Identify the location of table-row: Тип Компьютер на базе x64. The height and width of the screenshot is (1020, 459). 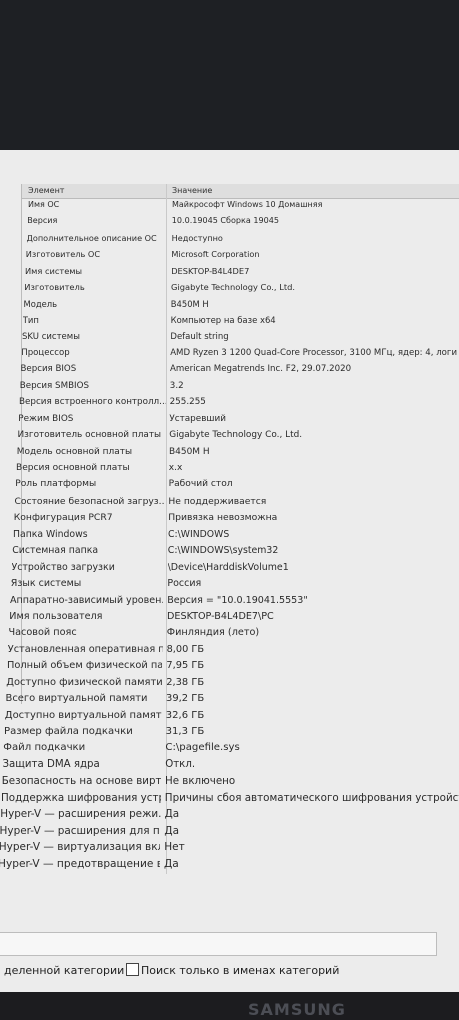
(229, 321).